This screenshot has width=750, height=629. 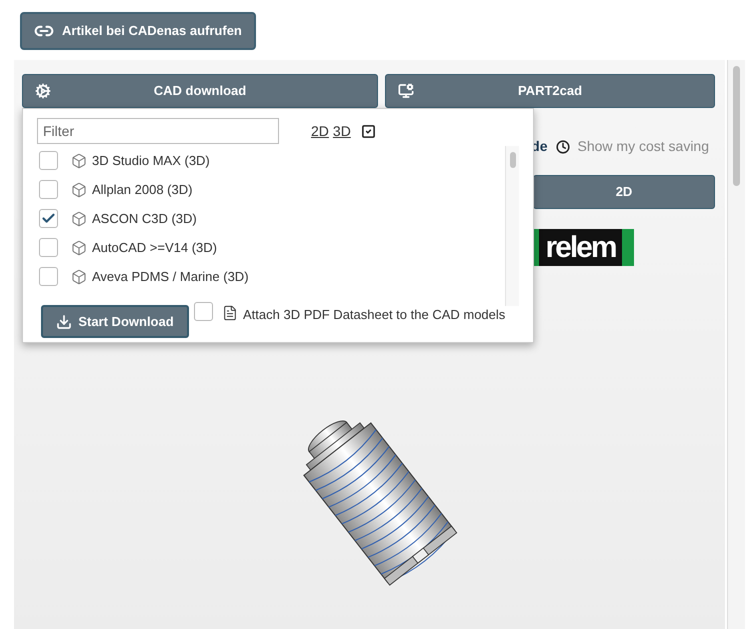 I want to click on monitor-gear-icon, so click(x=406, y=91).